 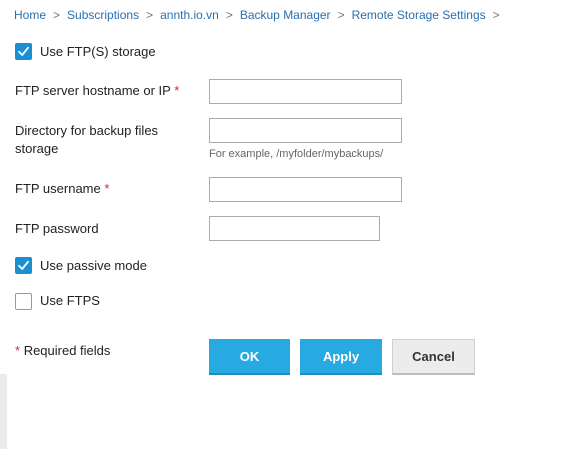 I want to click on breadcrumb-domain: annth.io.vn, so click(x=189, y=15).